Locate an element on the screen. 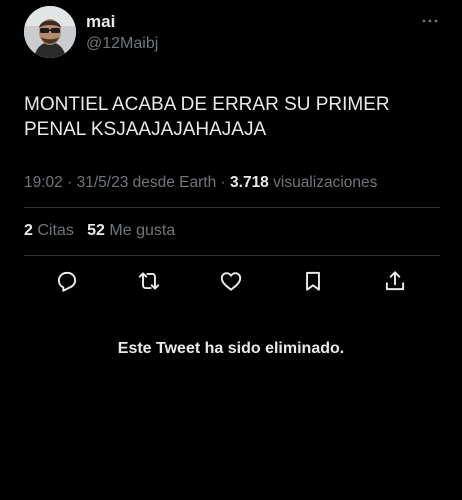 This screenshot has width=462, height=500. like-icon is located at coordinates (231, 281).